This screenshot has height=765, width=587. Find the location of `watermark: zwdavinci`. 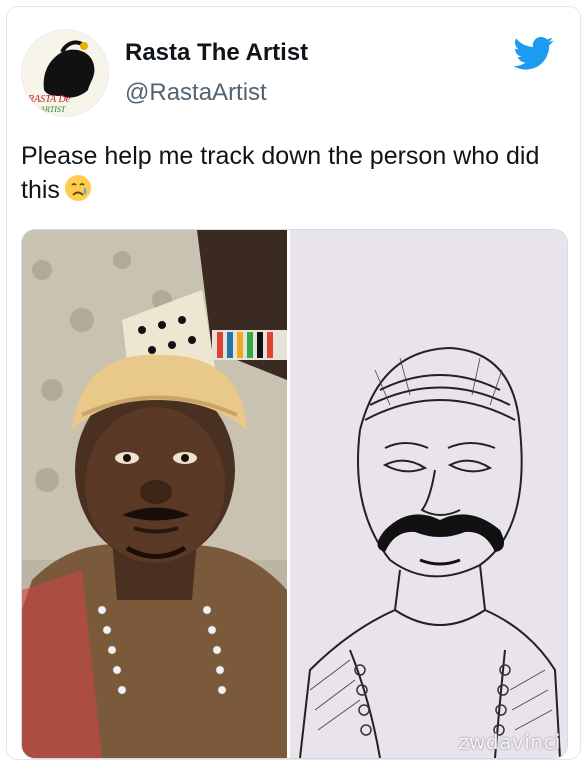

watermark: zwdavinci is located at coordinates (509, 742).